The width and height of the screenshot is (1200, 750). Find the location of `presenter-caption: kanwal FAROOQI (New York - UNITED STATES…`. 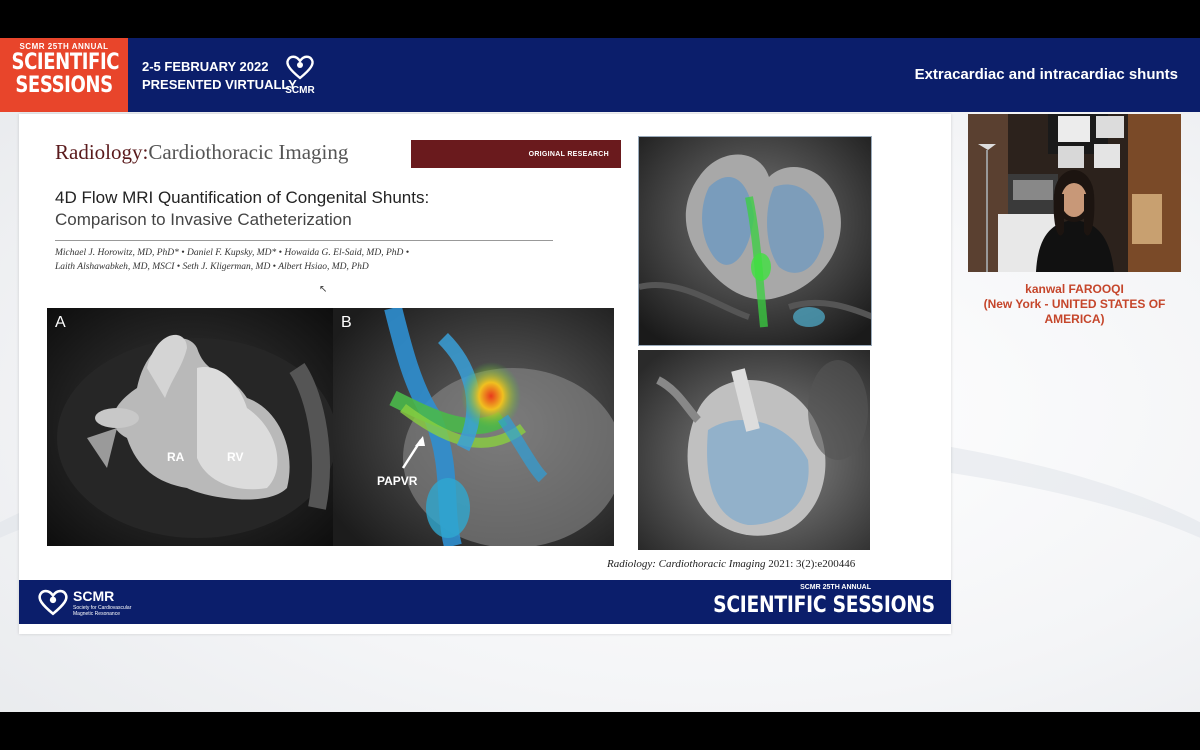

presenter-caption: kanwal FAROOQI (New York - UNITED STATES… is located at coordinates (1074, 304).